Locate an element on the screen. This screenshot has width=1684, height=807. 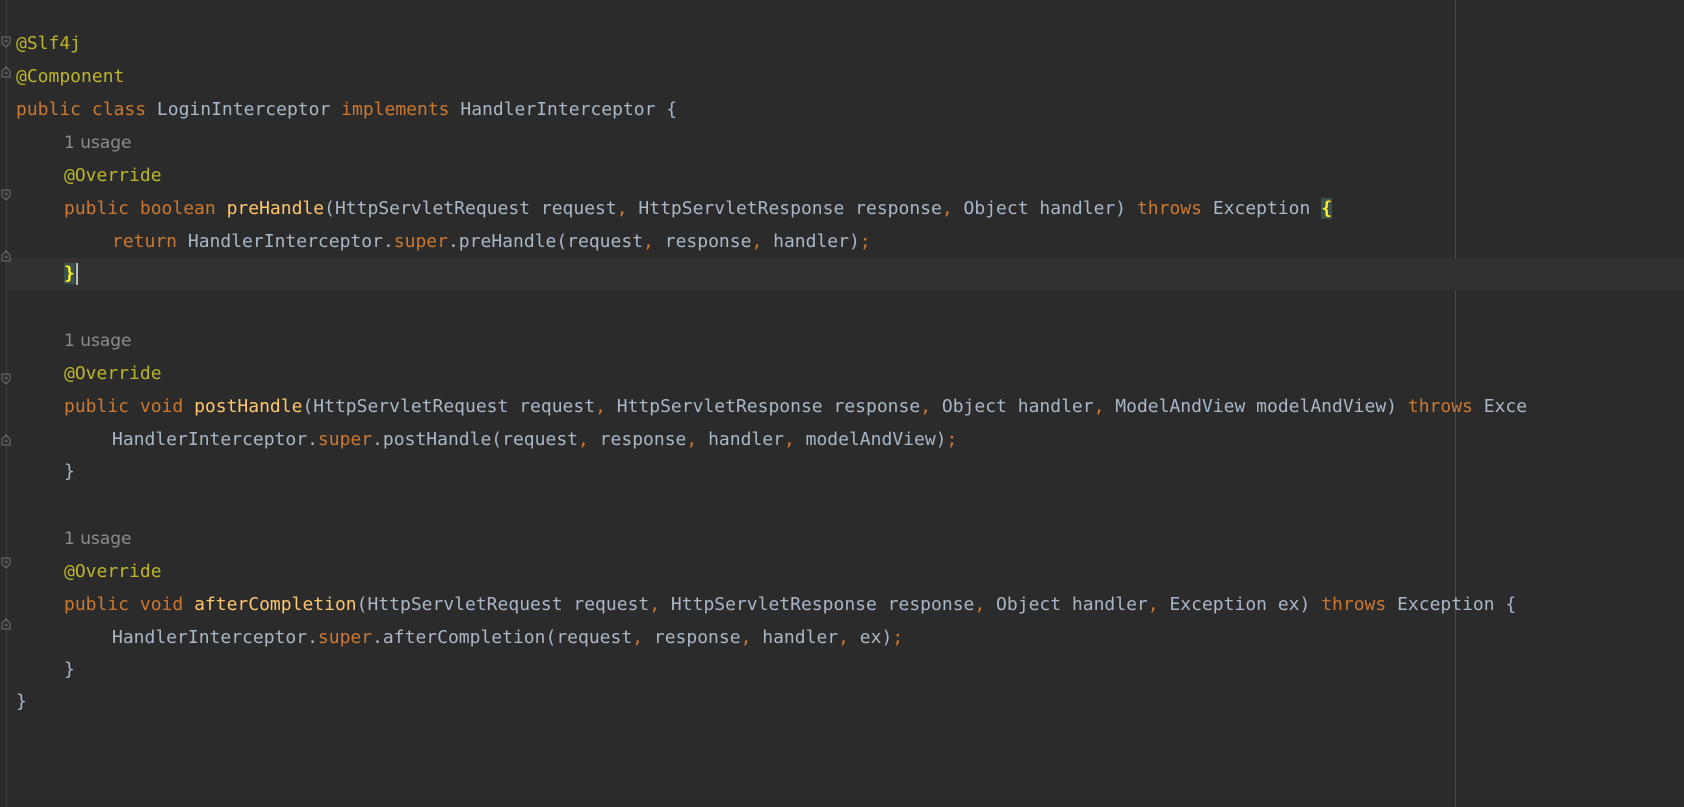
interface-name: HandlerInterceptor is located at coordinates (558, 109).